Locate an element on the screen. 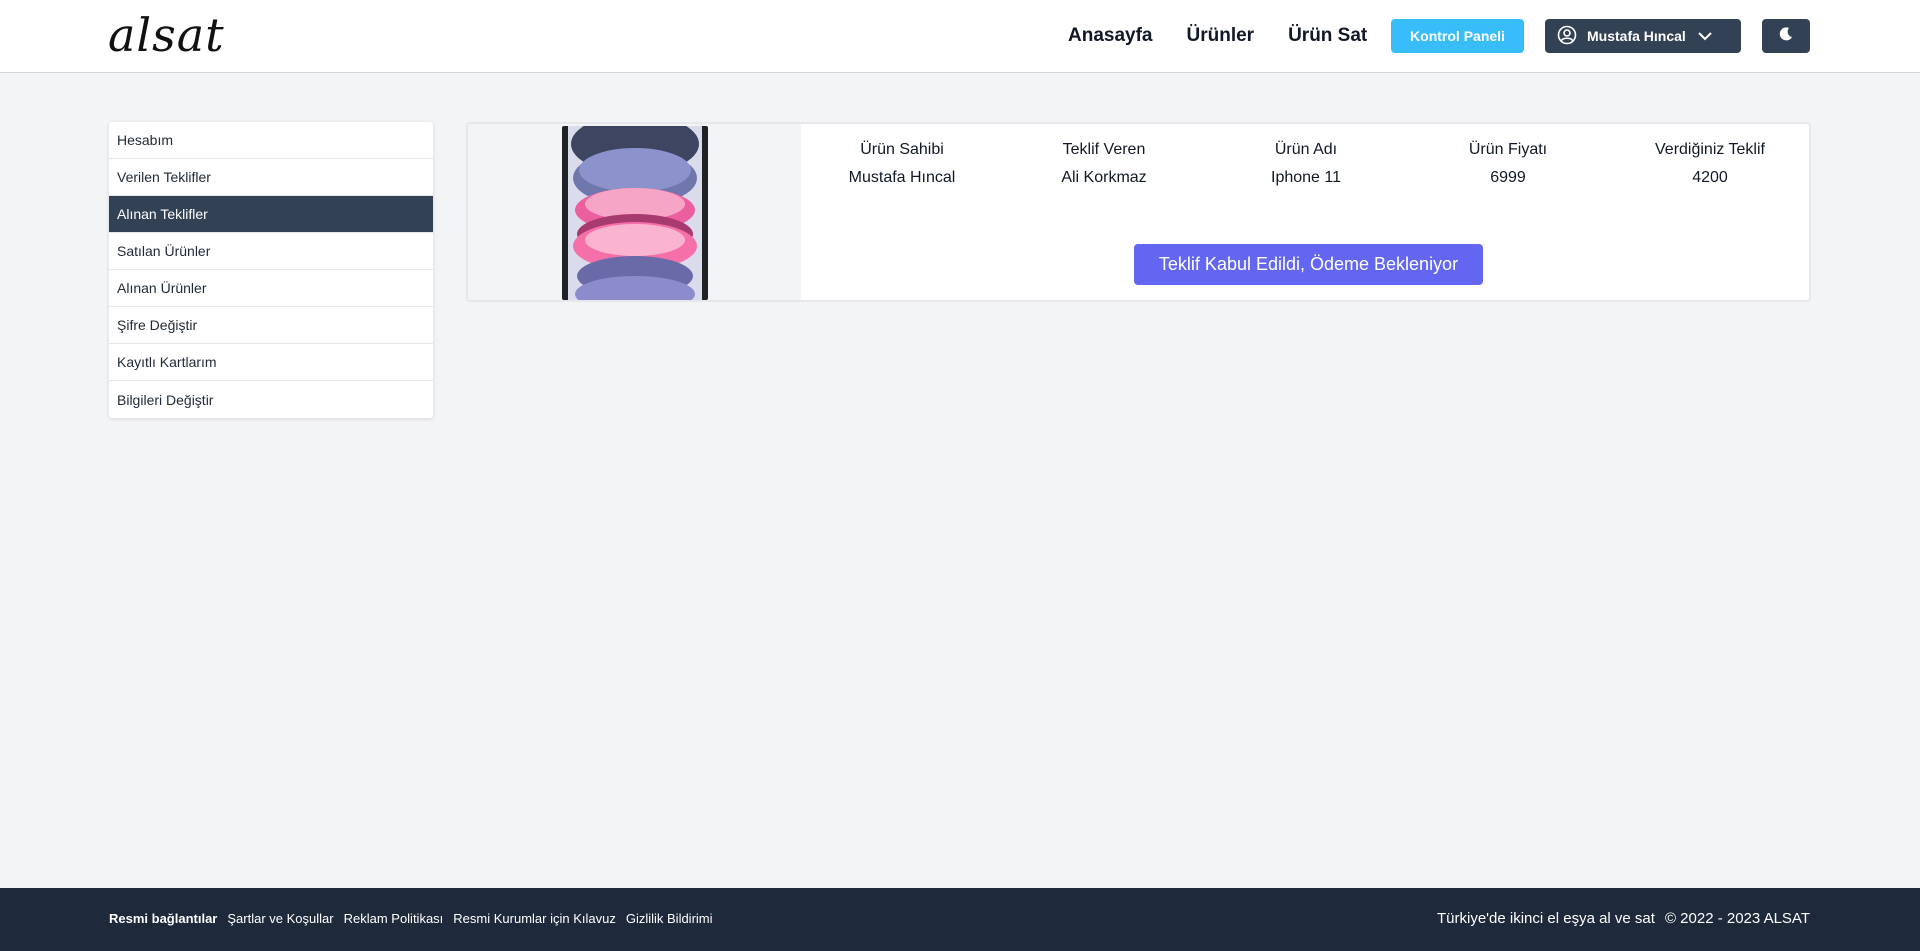 The image size is (1920, 951). nav-link-products: Ürünler is located at coordinates (1221, 36).